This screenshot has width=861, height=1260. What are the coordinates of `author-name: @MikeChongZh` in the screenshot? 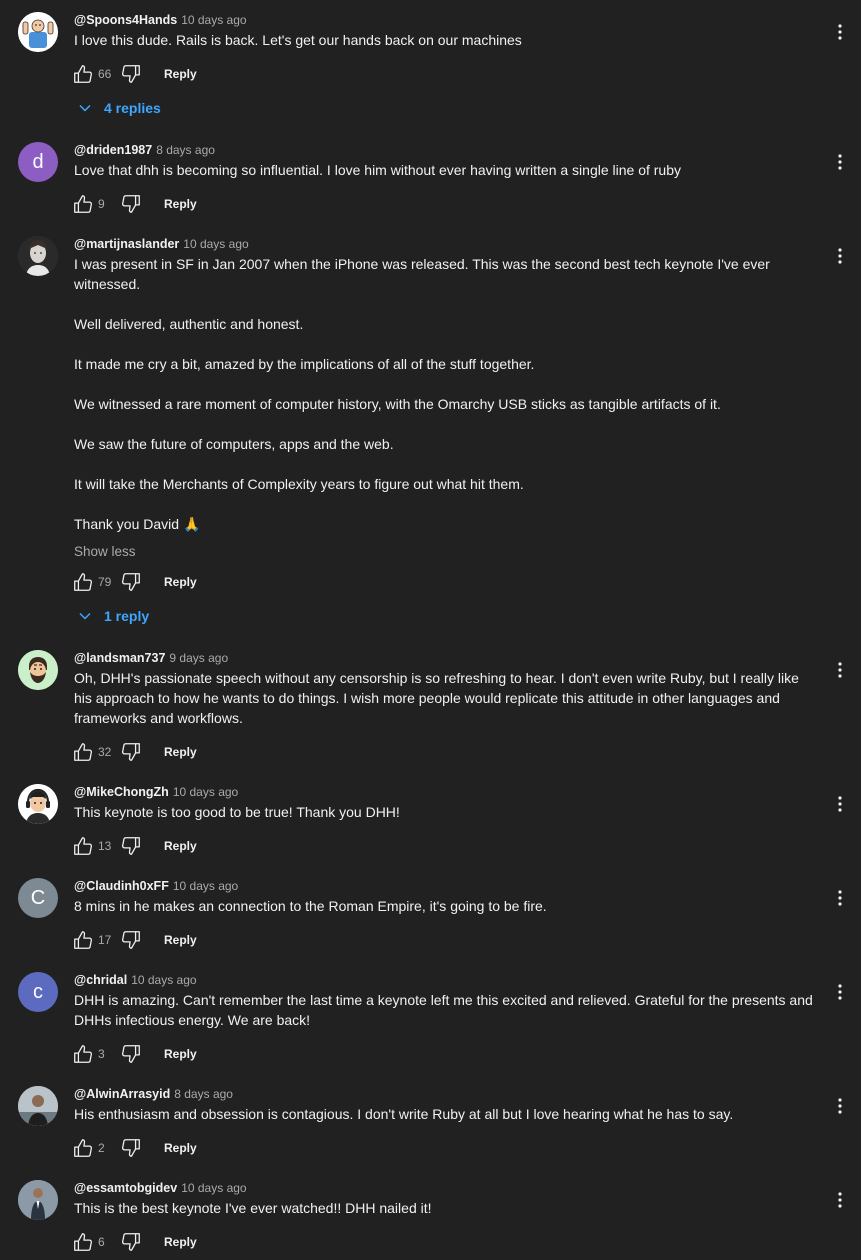 It's located at (121, 792).